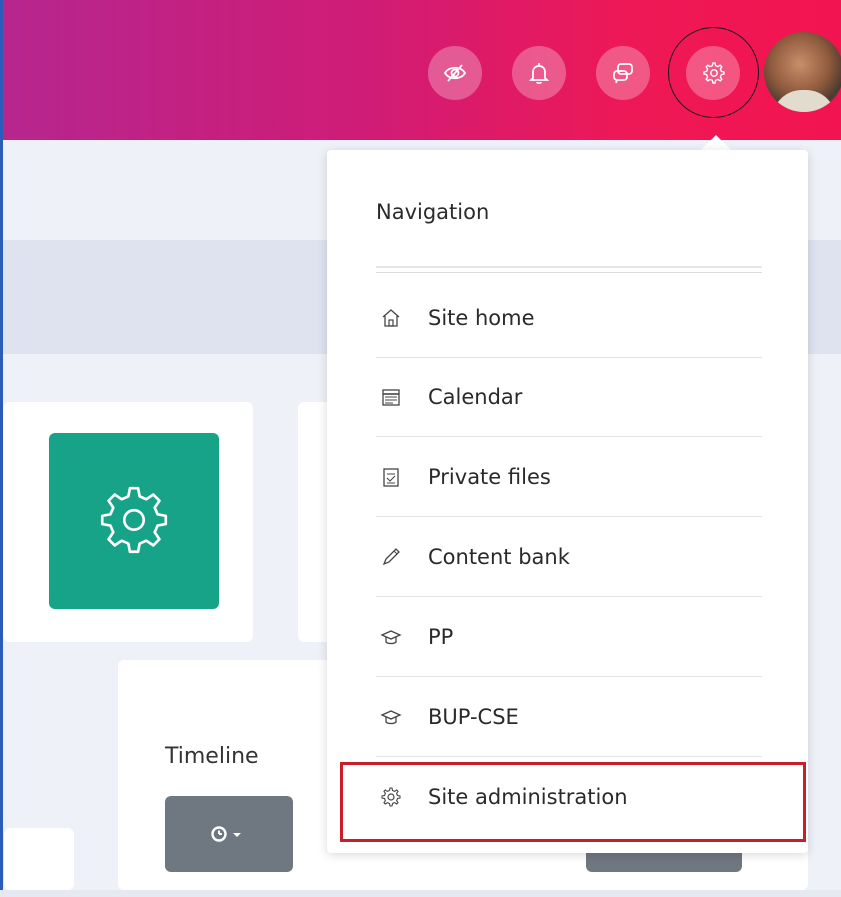 The height and width of the screenshot is (897, 841). Describe the element at coordinates (713, 72) in the screenshot. I see `annotation-circle` at that location.